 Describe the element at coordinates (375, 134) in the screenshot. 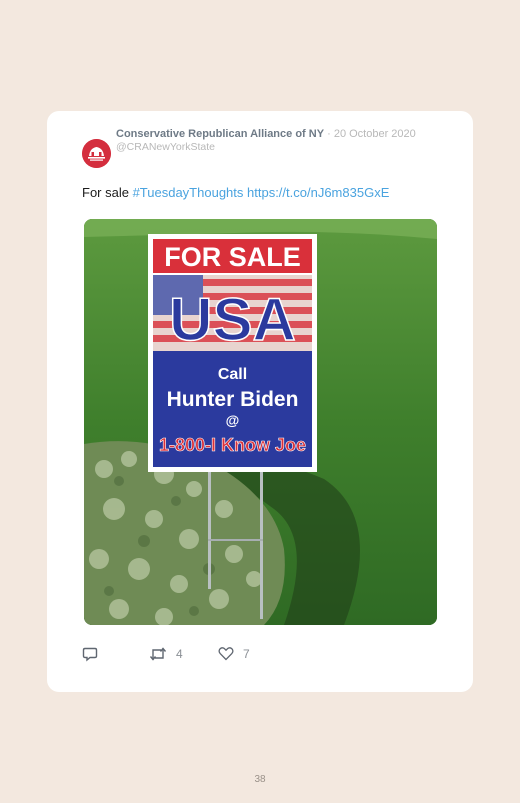

I see `tweet-date: 20 October 2020` at that location.